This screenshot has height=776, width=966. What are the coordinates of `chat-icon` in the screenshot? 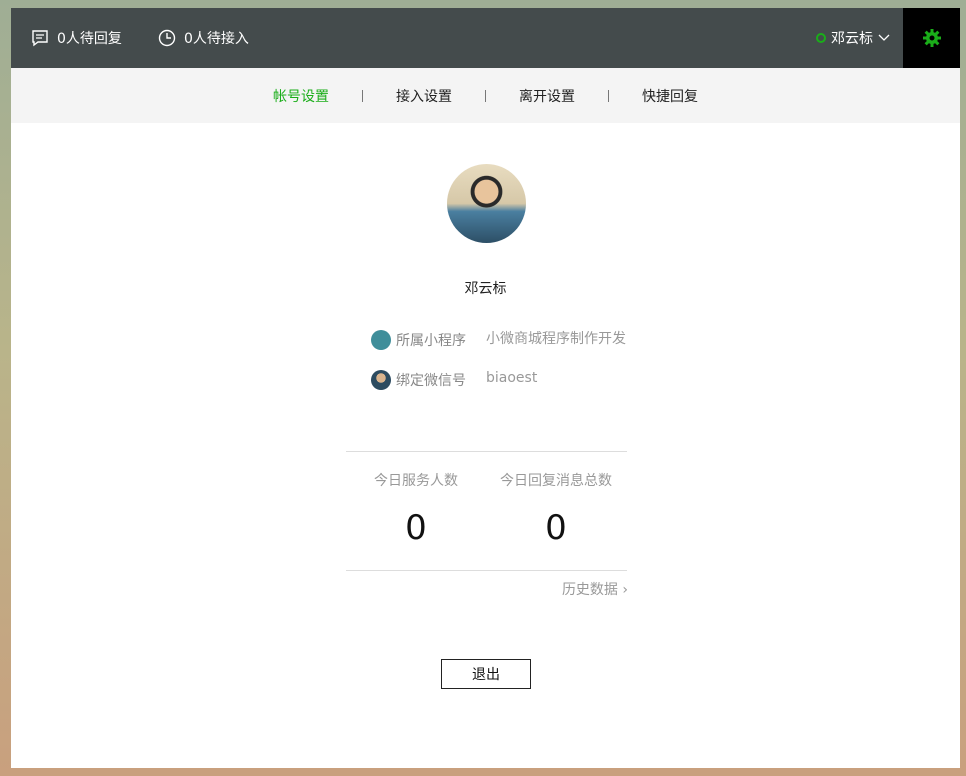 It's located at (40, 38).